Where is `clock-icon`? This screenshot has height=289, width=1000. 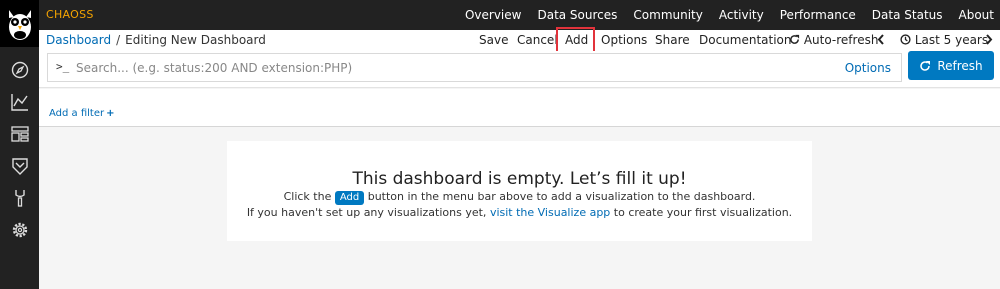
clock-icon is located at coordinates (905, 39).